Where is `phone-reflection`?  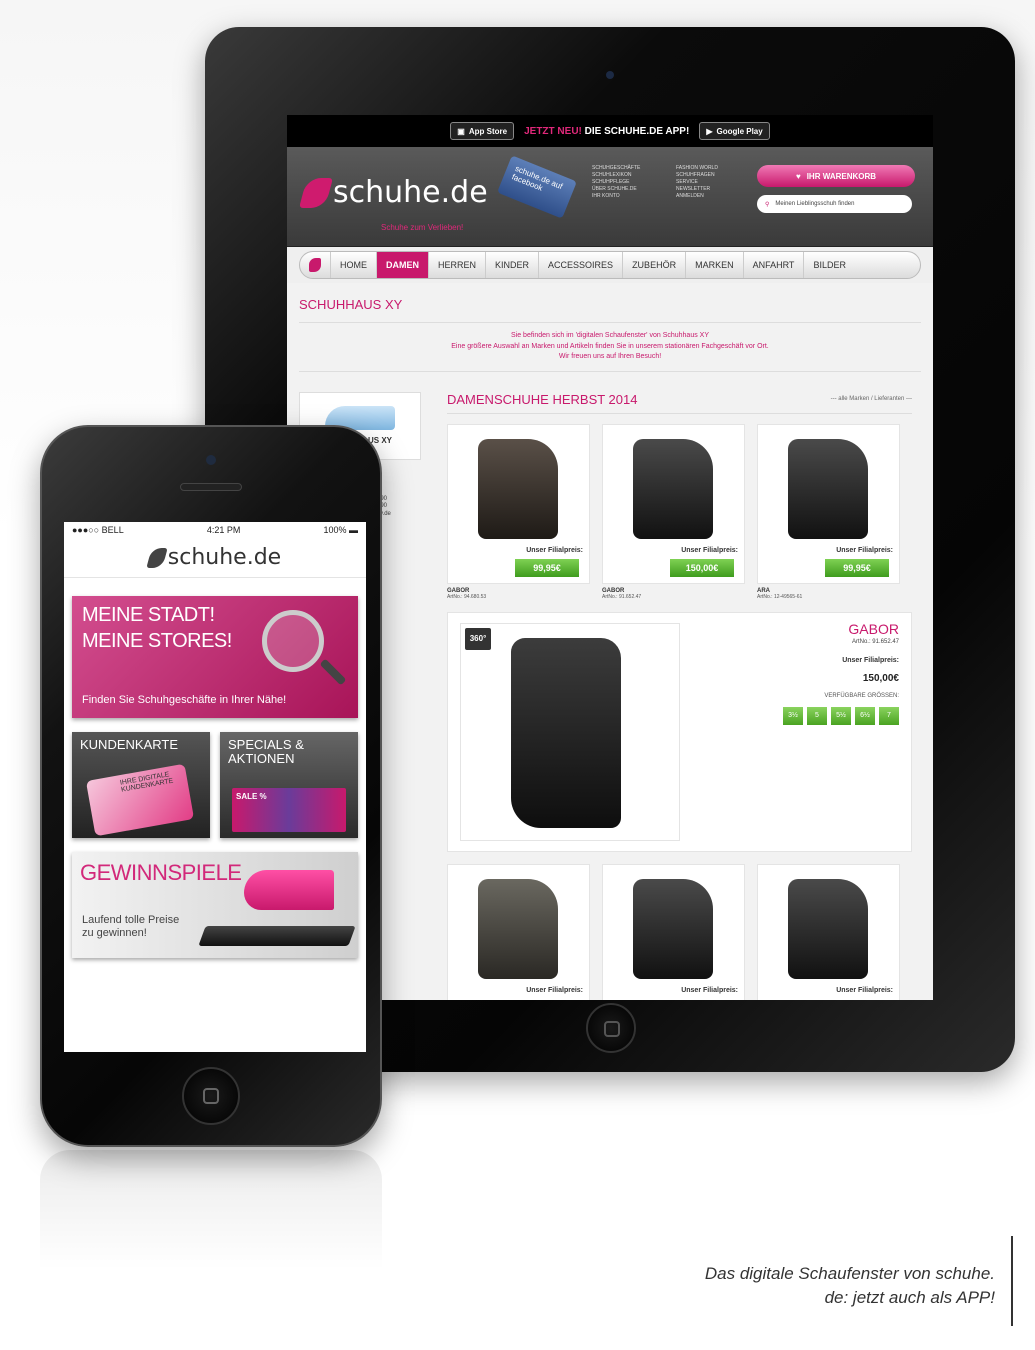
phone-reflection is located at coordinates (211, 1210).